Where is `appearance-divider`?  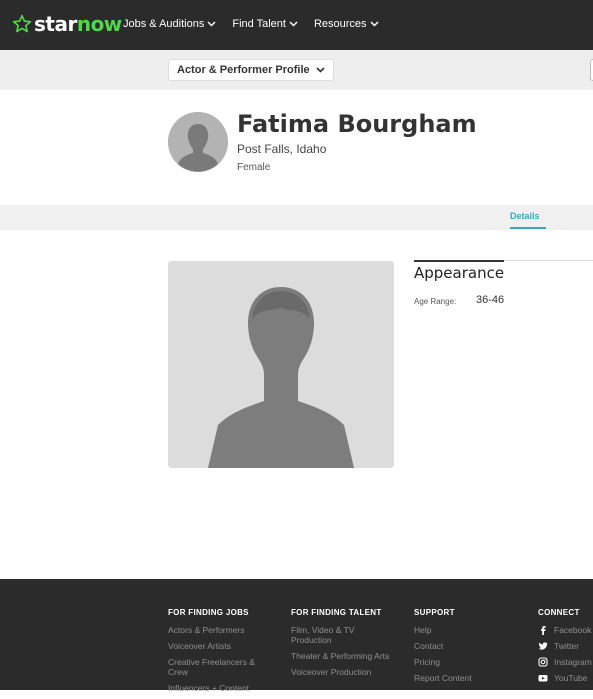 appearance-divider is located at coordinates (459, 261).